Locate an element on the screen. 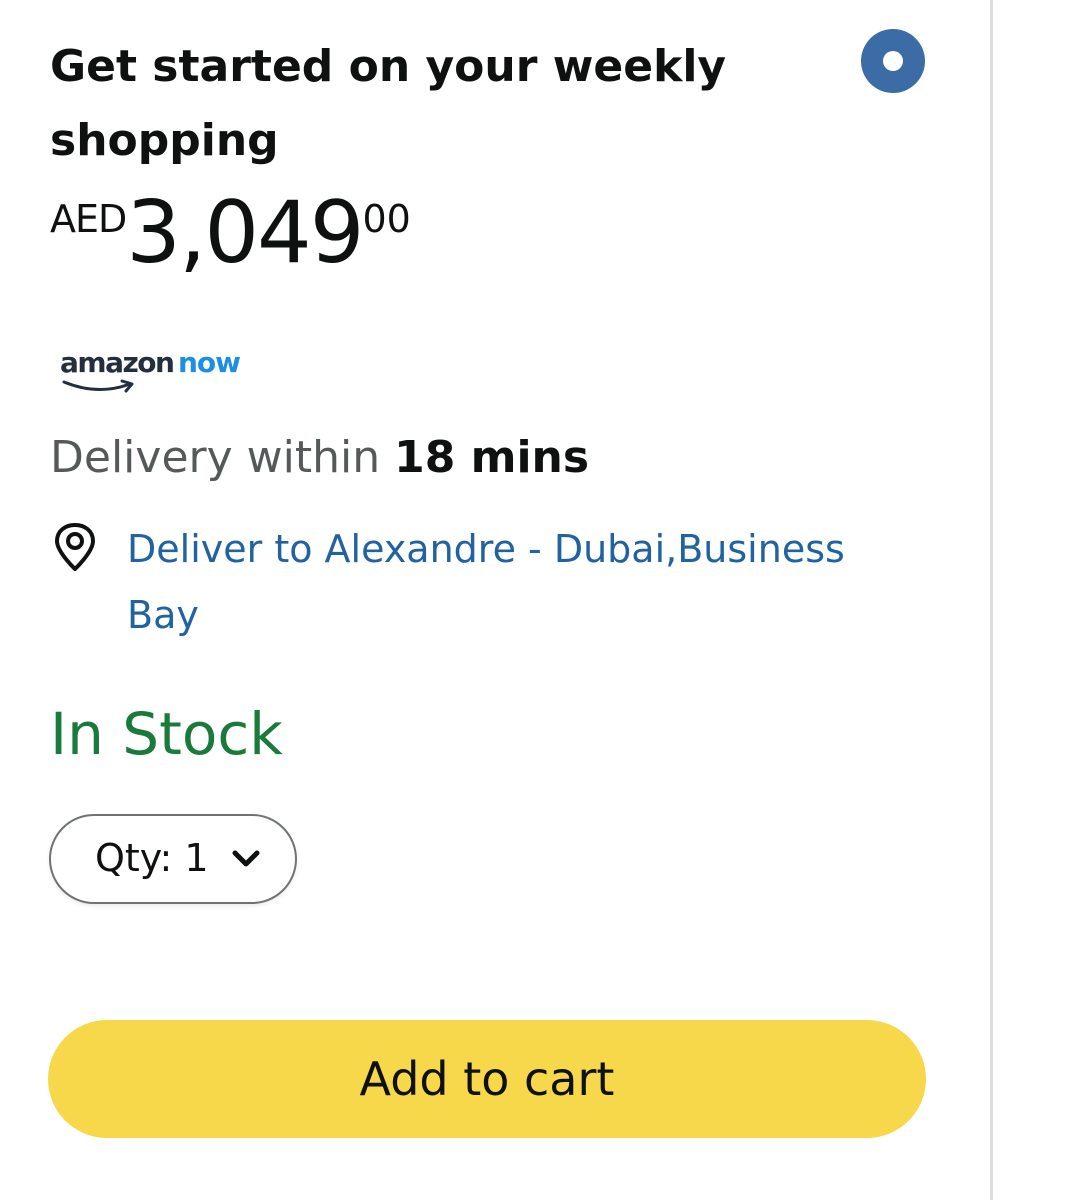  delivery-estimate: Delivery within 18 mins is located at coordinates (319, 457).